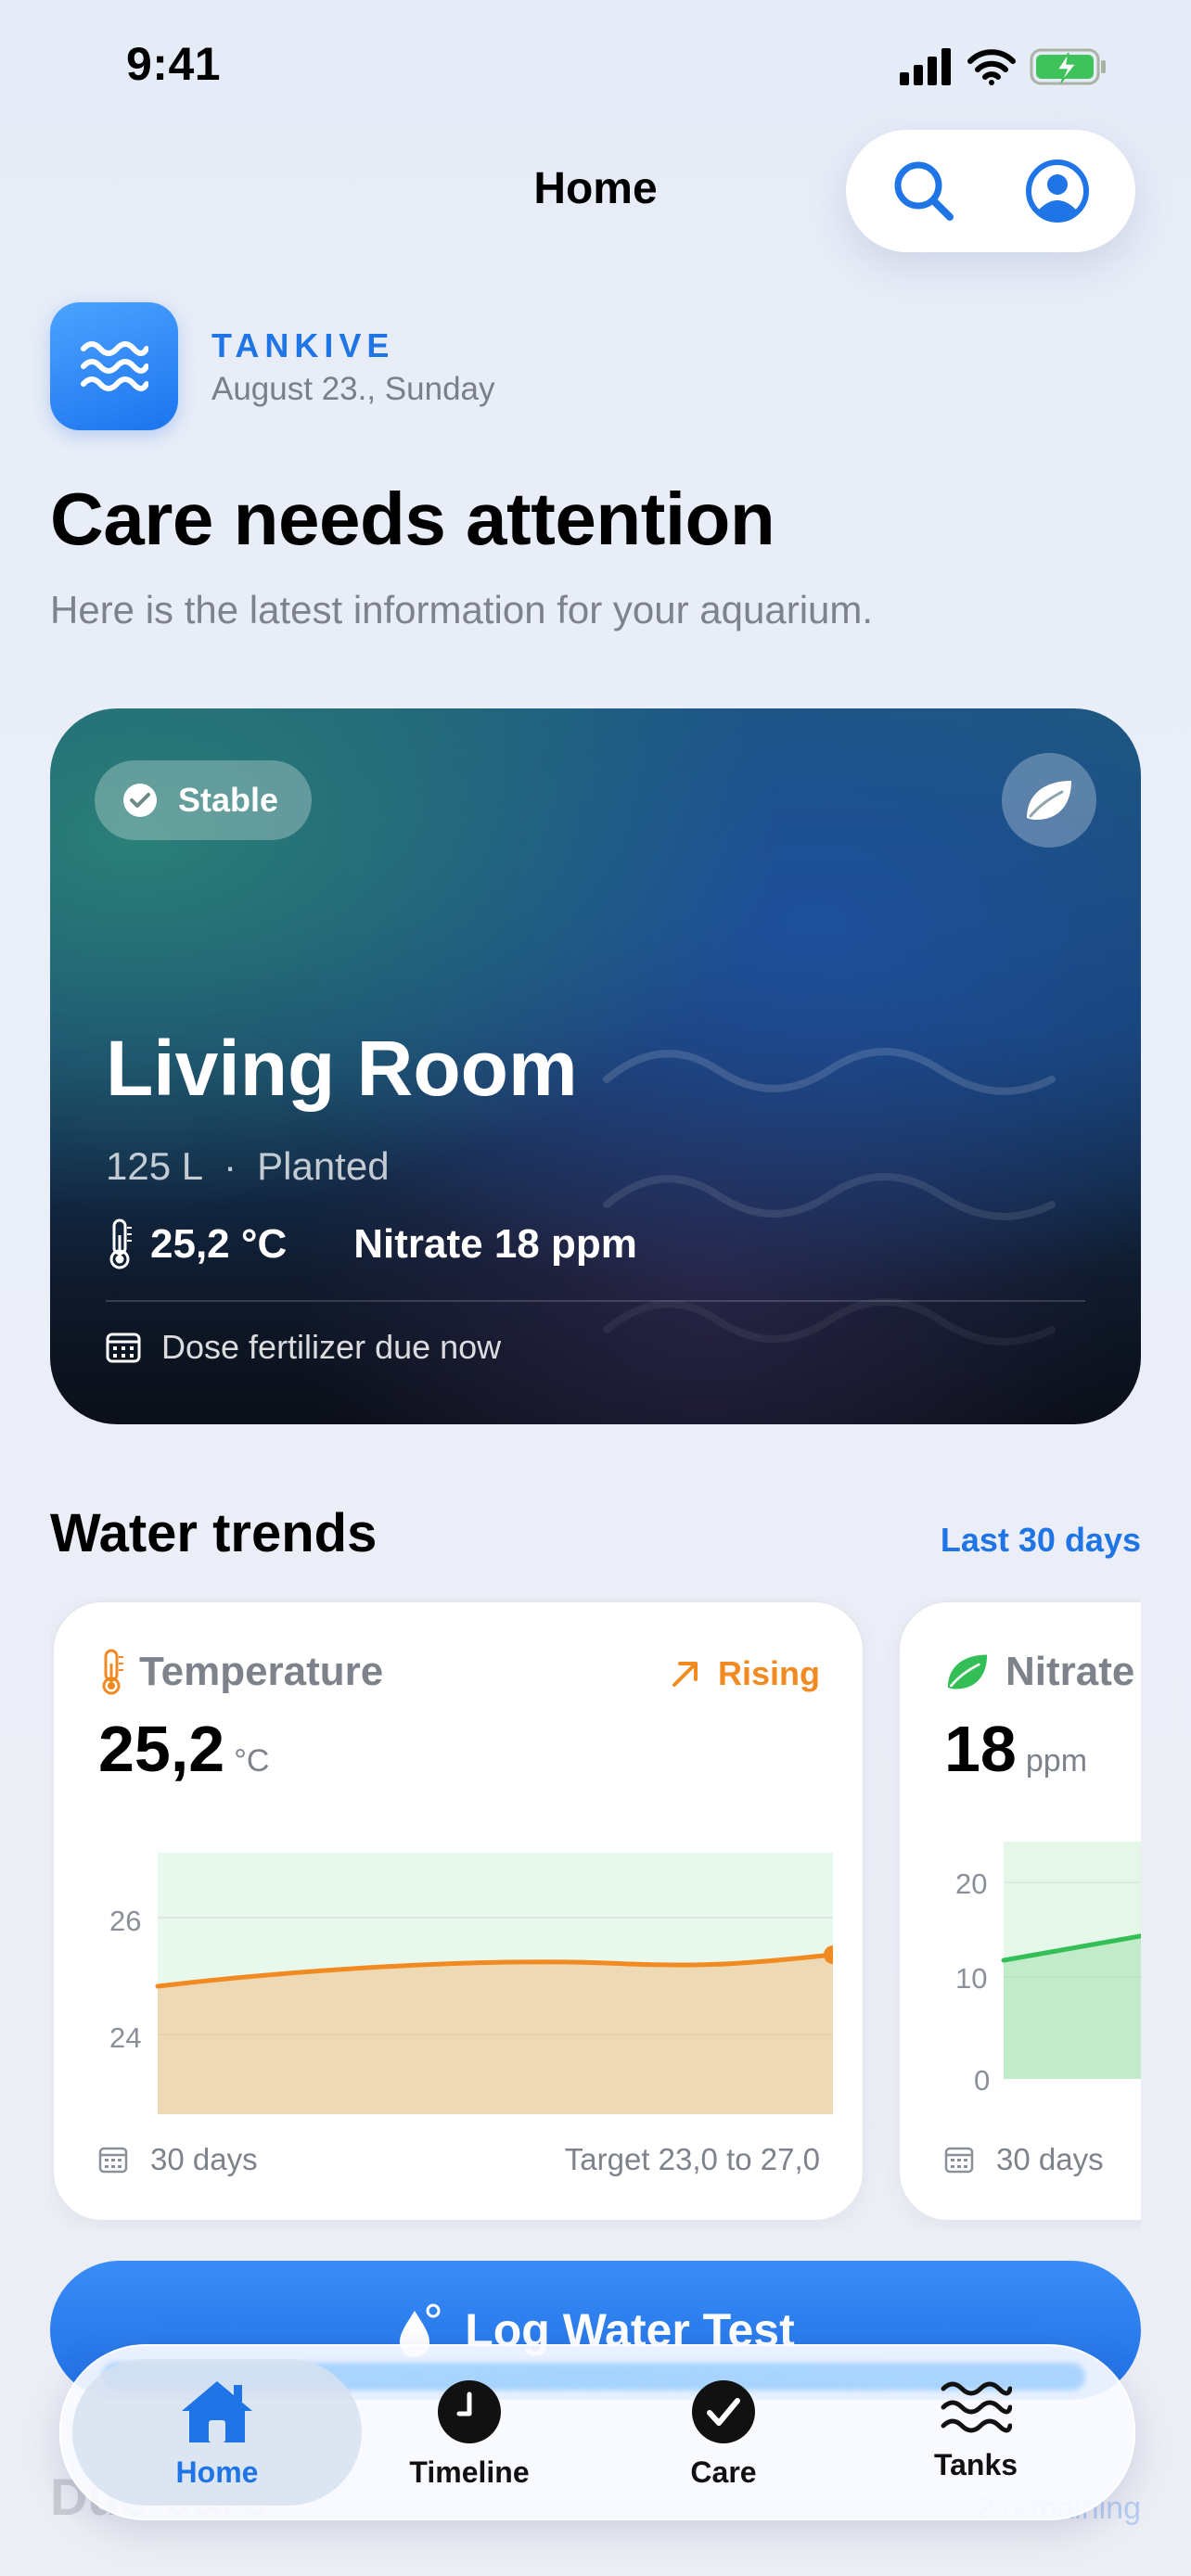 Image resolution: width=1191 pixels, height=2576 pixels. I want to click on y-tick-20: 20, so click(971, 1884).